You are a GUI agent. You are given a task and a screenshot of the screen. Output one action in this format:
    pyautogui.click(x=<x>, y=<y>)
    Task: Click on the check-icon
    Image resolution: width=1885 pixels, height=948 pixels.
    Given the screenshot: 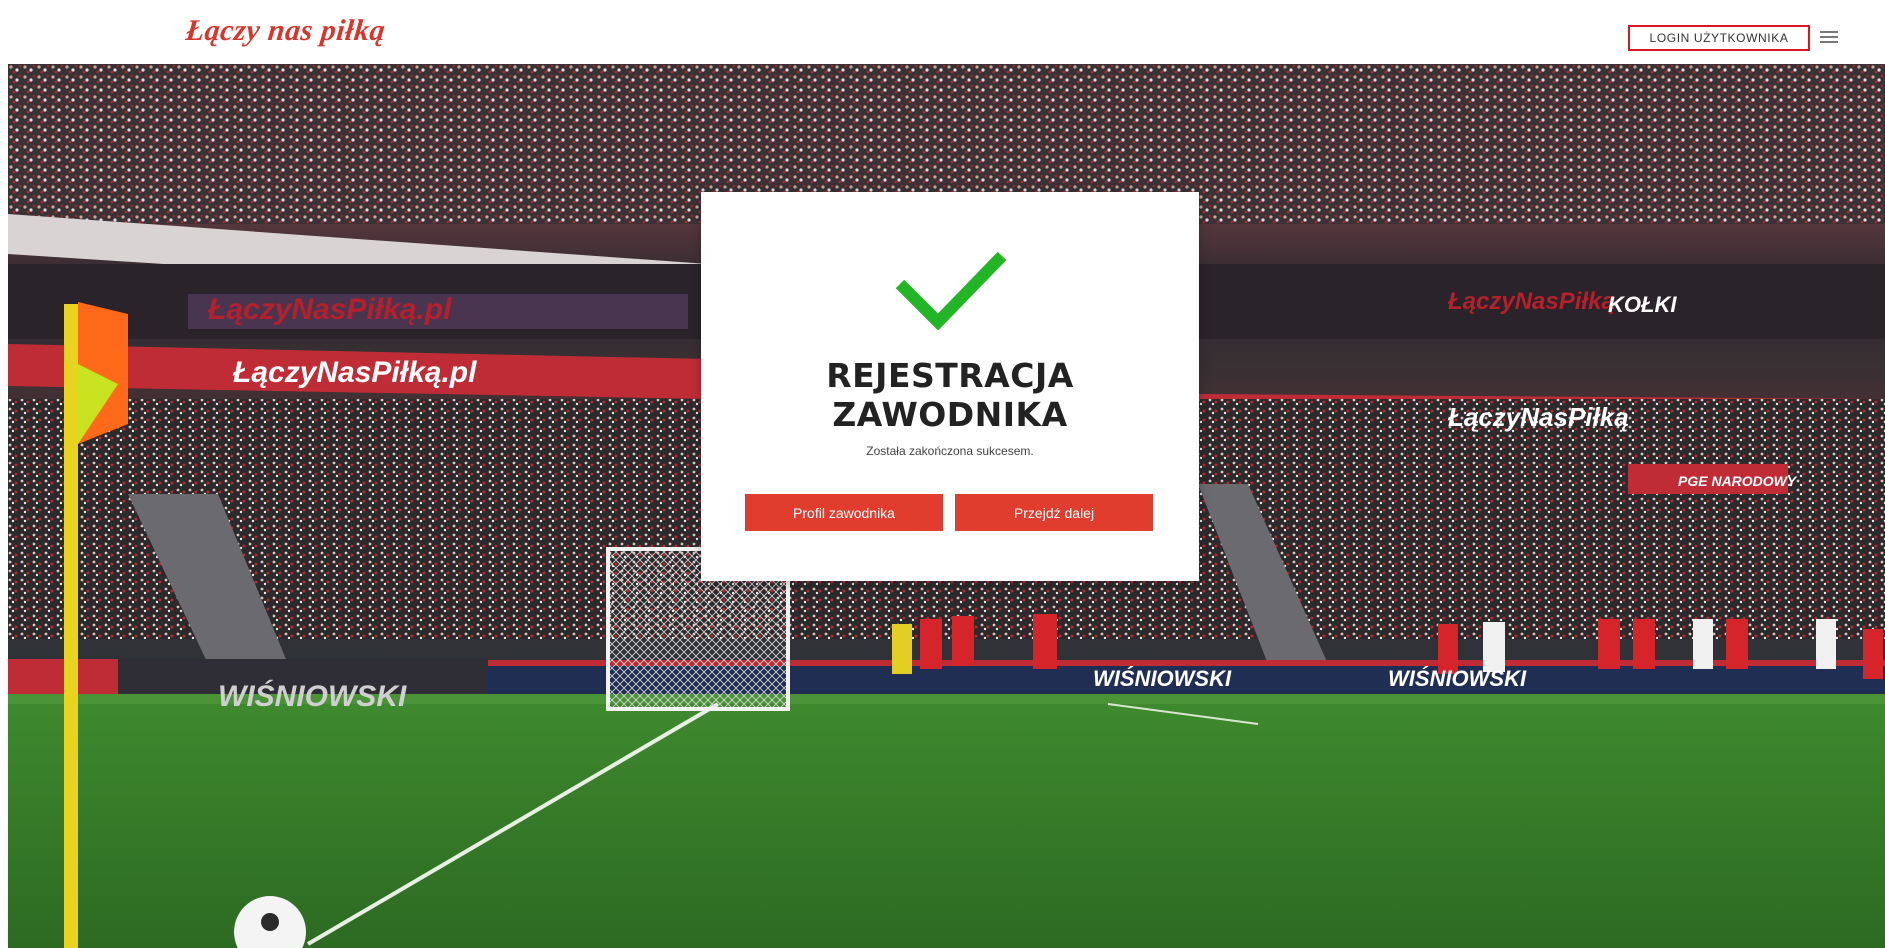 What is the action you would take?
    pyautogui.click(x=951, y=290)
    